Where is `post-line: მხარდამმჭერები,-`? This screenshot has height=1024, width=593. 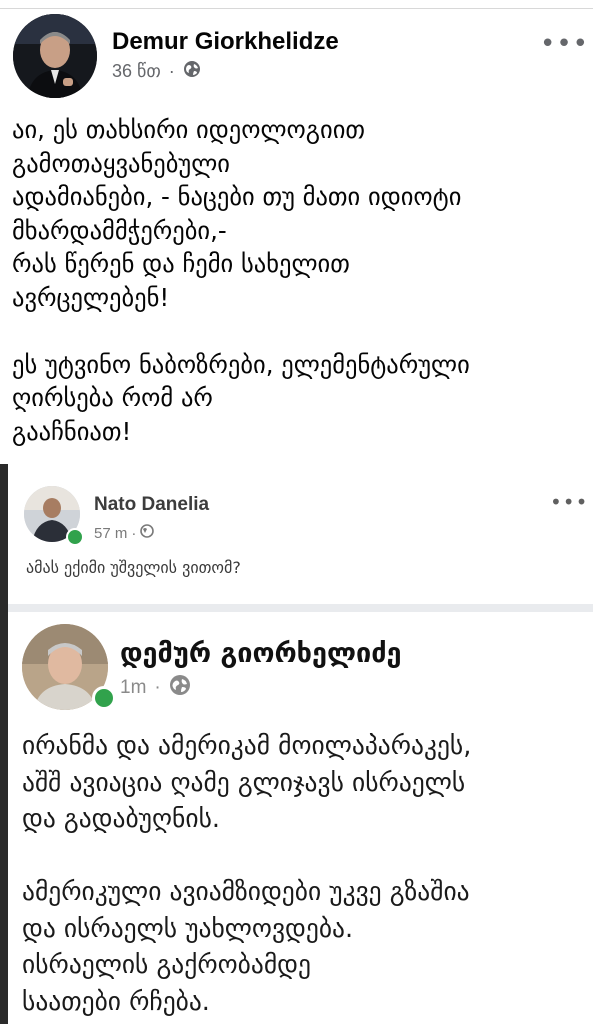
post-line: მხარდამმჭერები,- is located at coordinates (119, 230).